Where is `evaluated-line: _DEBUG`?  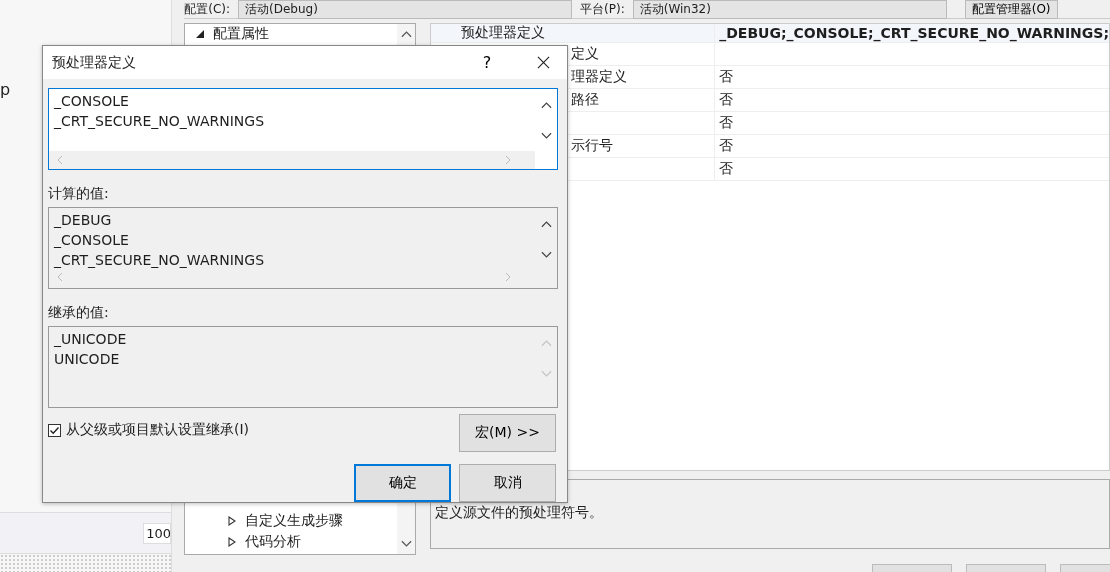 evaluated-line: _DEBUG is located at coordinates (83, 220).